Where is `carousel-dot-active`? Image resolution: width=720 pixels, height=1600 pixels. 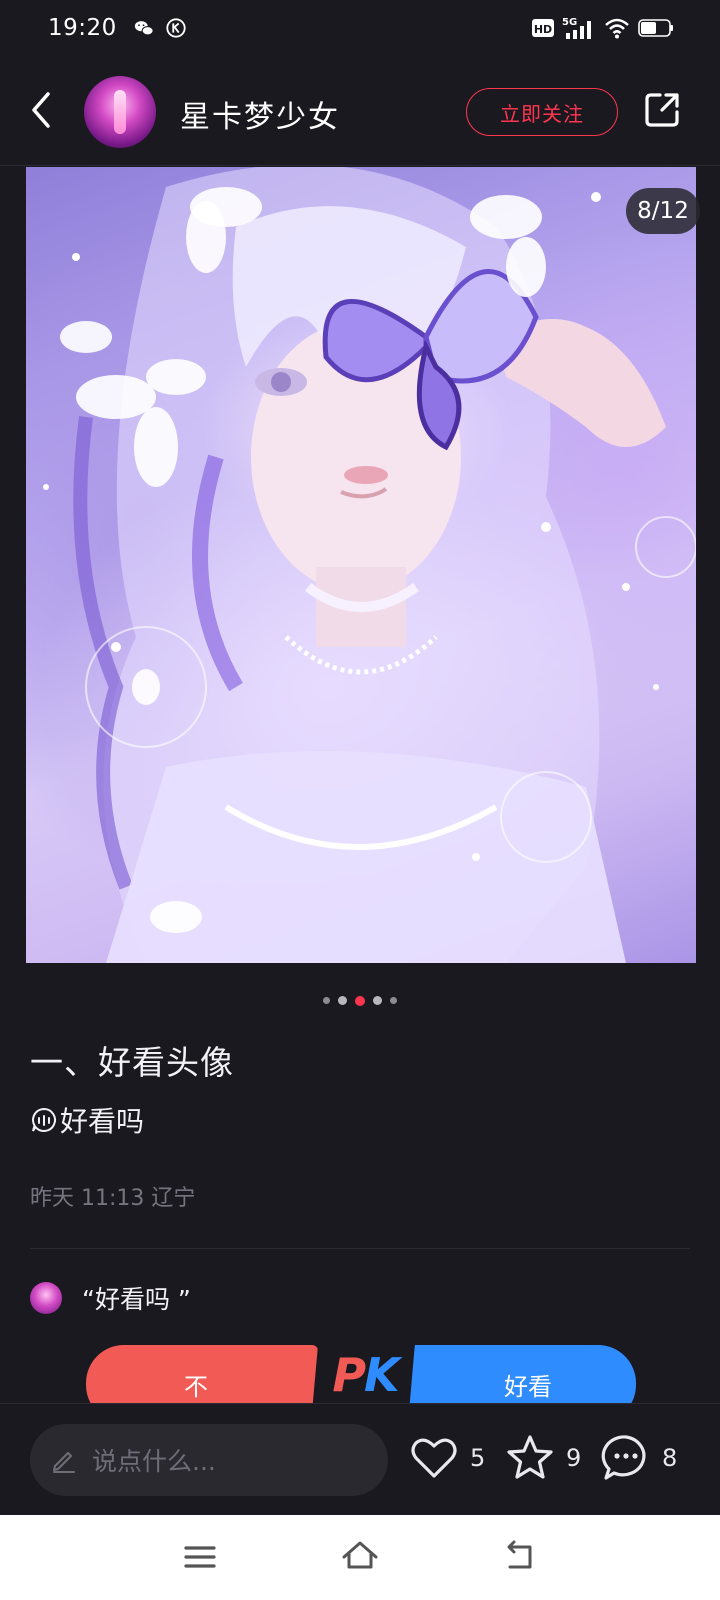
carousel-dot-active is located at coordinates (360, 1000).